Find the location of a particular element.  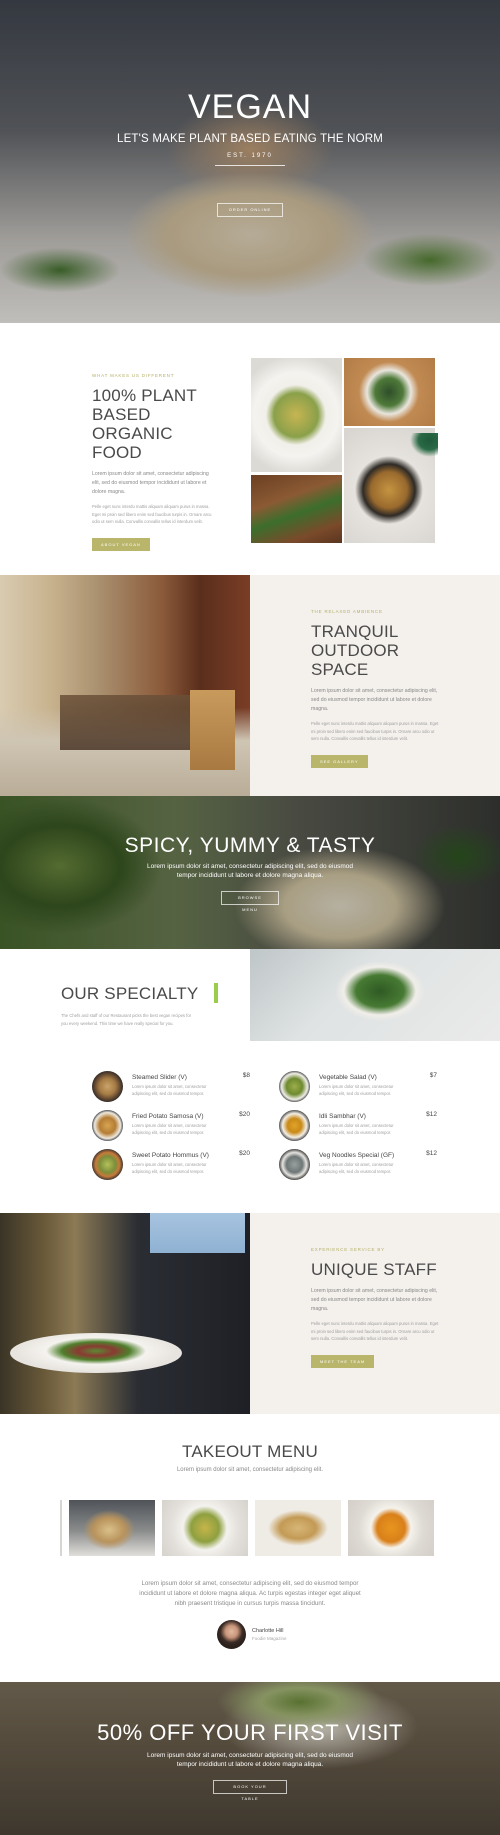

sandwich-board-photo is located at coordinates (296, 509).